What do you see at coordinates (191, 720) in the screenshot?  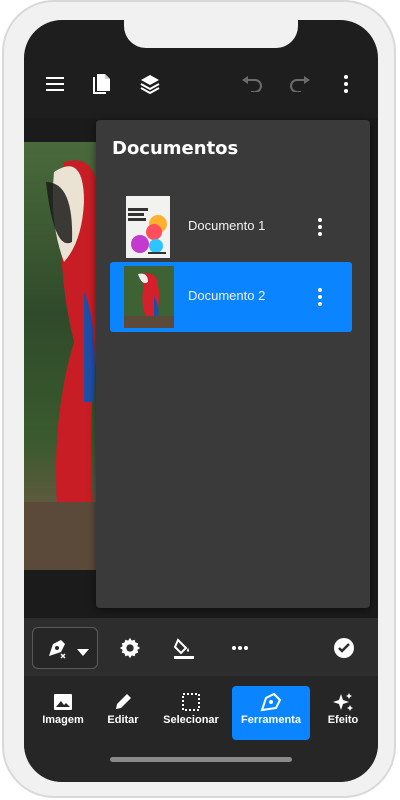 I see `nav-label: Selecionar` at bounding box center [191, 720].